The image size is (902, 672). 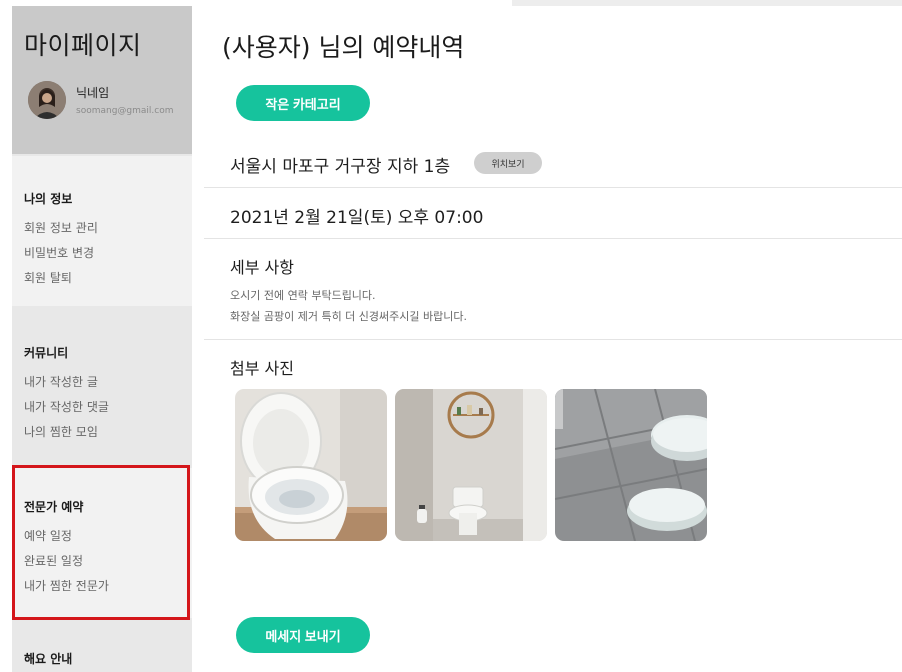 What do you see at coordinates (61, 381) in the screenshot?
I see `sidebar-item-my-posts: 내가 작성한 글` at bounding box center [61, 381].